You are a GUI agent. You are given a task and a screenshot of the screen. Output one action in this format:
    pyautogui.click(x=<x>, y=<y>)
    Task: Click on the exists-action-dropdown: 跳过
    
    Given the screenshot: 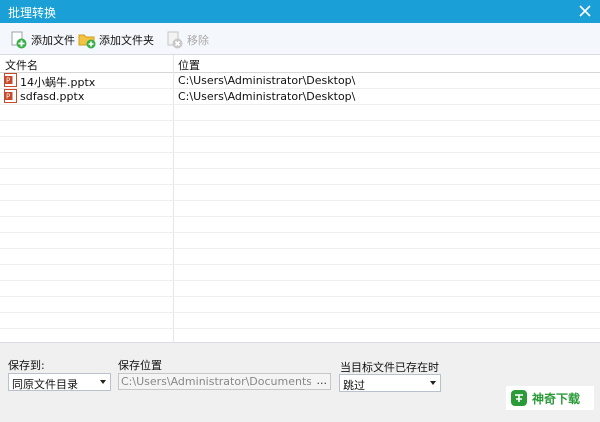 What is the action you would take?
    pyautogui.click(x=390, y=383)
    